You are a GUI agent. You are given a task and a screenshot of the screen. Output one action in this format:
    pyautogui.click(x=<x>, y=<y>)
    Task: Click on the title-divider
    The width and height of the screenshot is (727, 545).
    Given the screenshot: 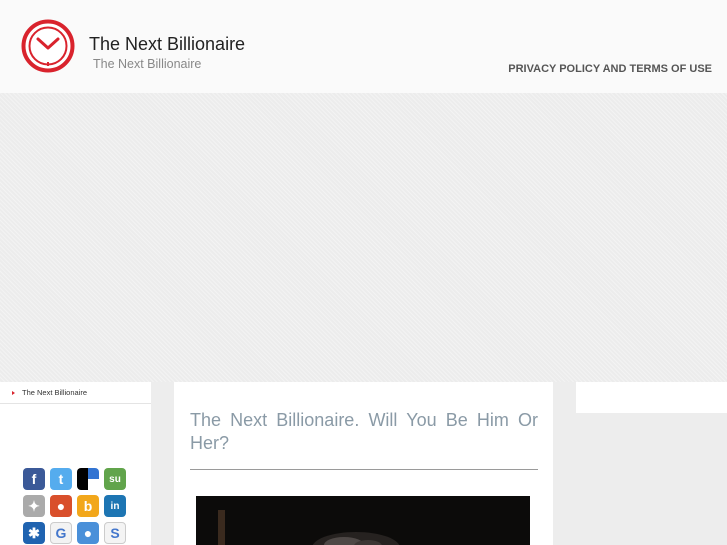 What is the action you would take?
    pyautogui.click(x=364, y=469)
    